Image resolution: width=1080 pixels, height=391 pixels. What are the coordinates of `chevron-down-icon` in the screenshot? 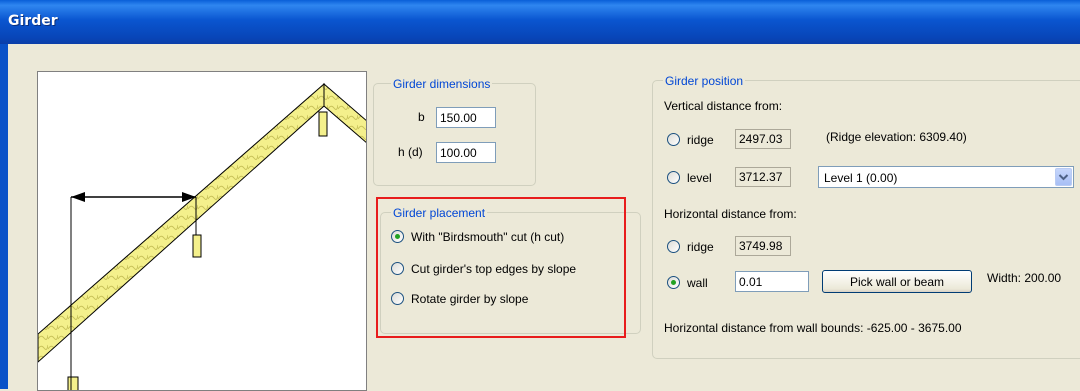 It's located at (1063, 177).